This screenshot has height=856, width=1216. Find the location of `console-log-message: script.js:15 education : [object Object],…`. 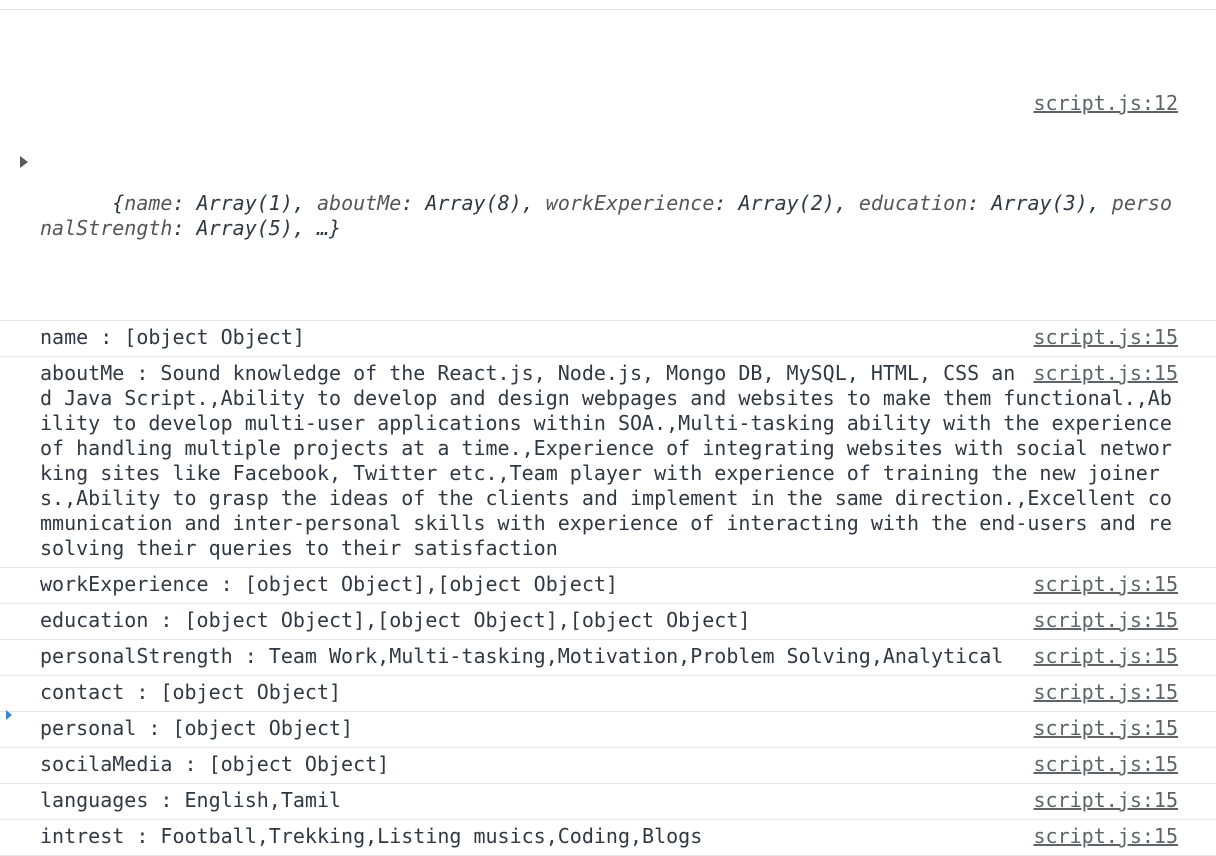

console-log-message: script.js:15 education : [object Object],… is located at coordinates (608, 622).